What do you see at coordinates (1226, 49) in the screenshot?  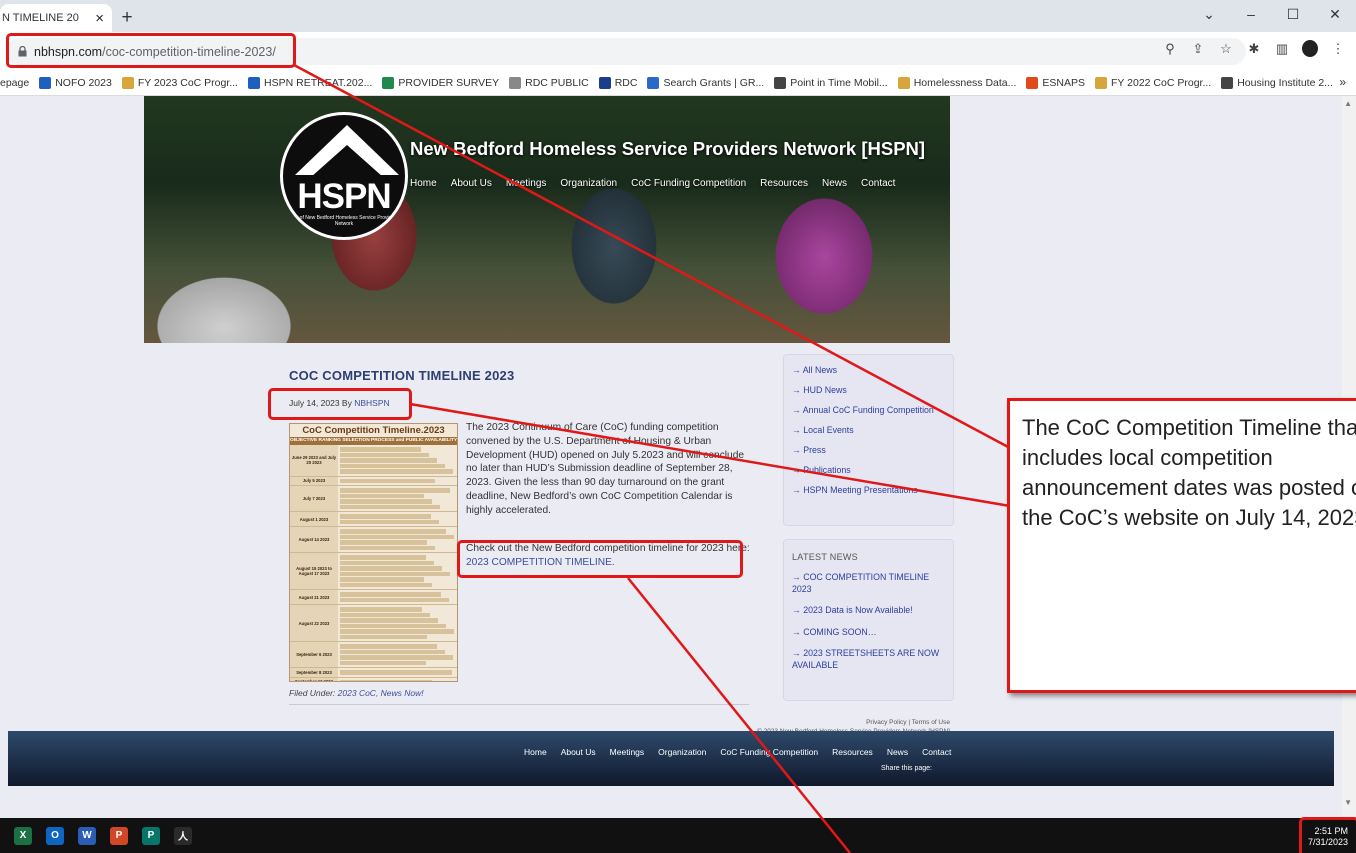 I see `star-icon: ☆` at bounding box center [1226, 49].